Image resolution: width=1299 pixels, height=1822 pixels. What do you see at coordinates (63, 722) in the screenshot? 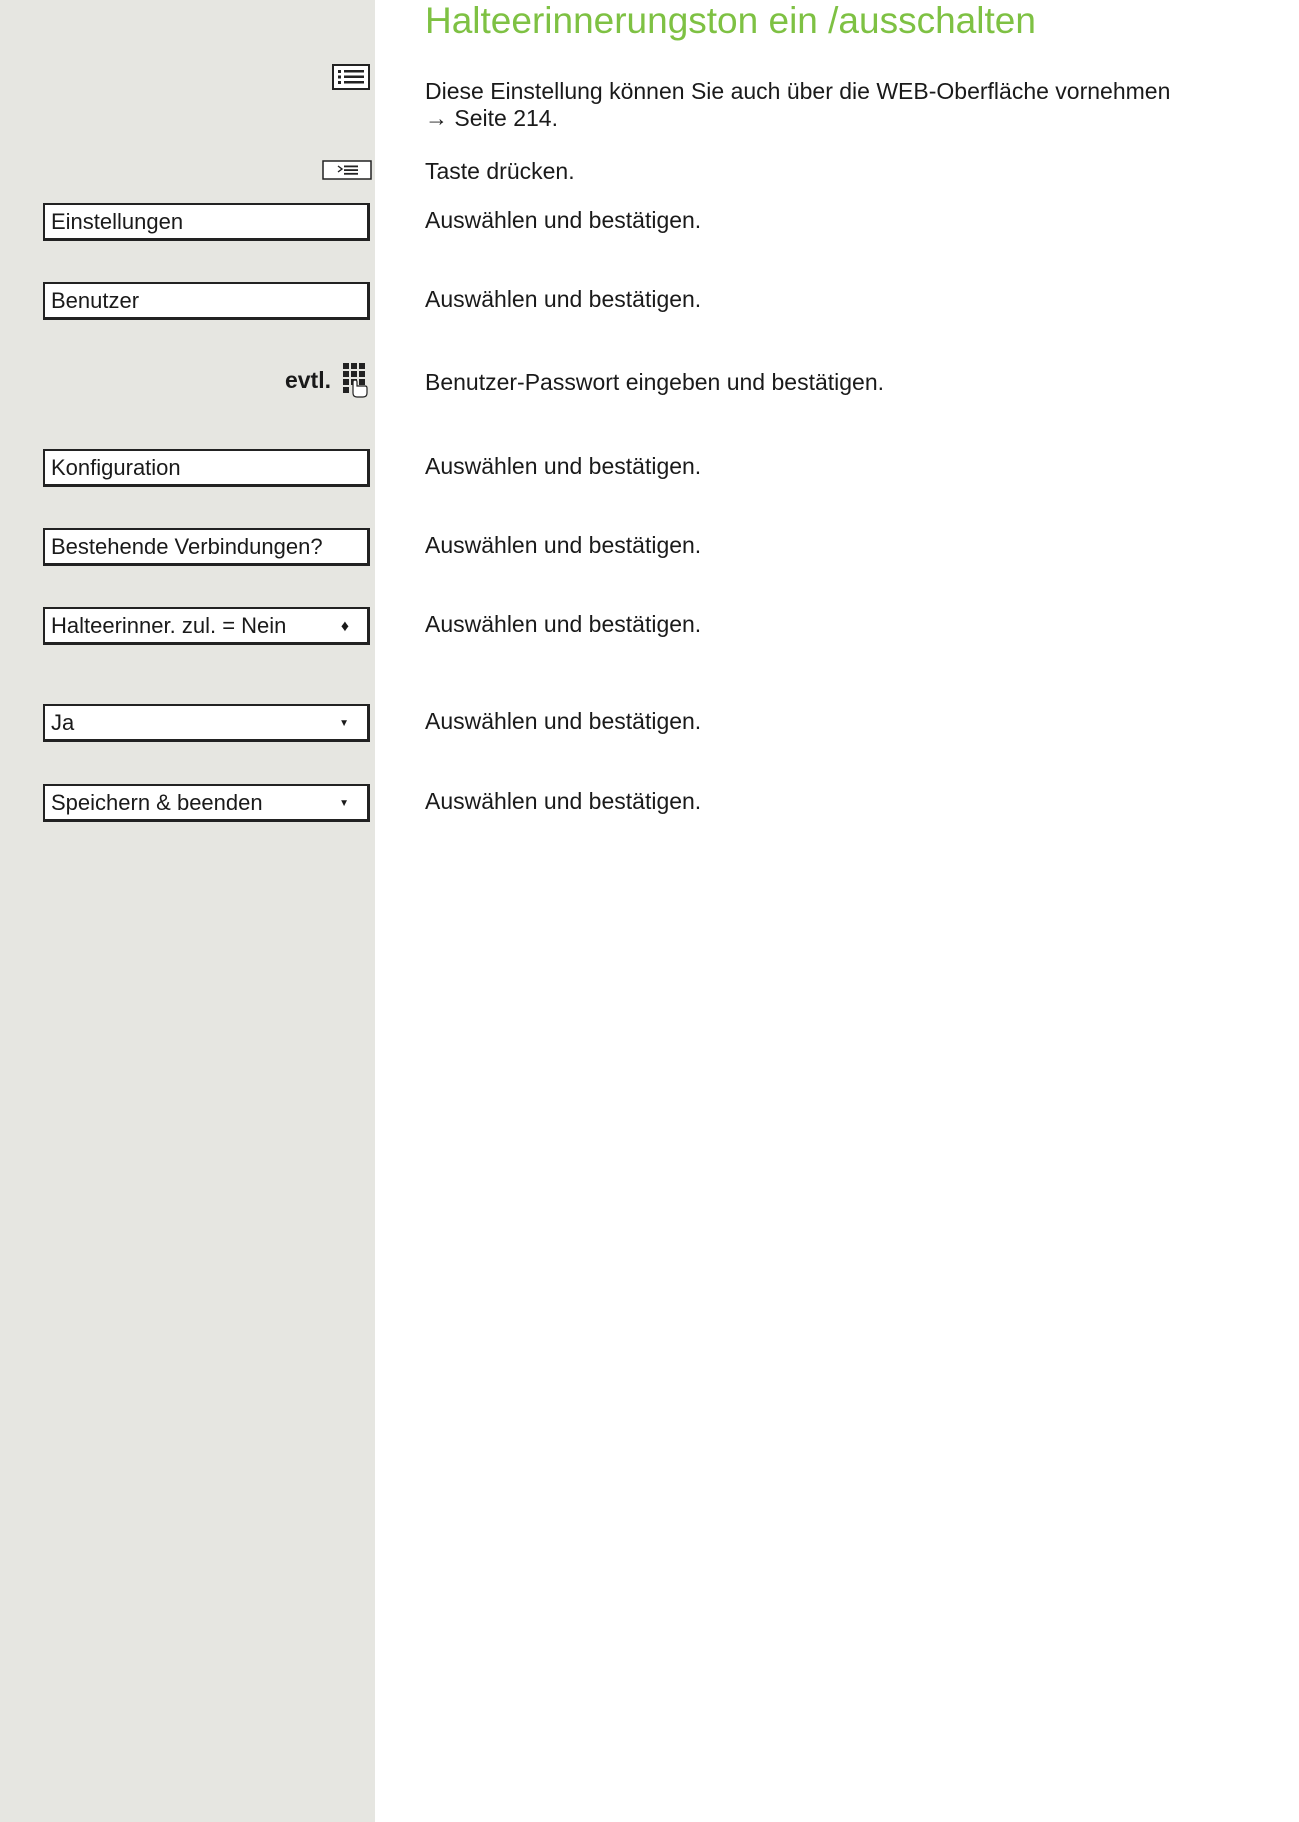
I see `menu-item-label: Ja` at bounding box center [63, 722].